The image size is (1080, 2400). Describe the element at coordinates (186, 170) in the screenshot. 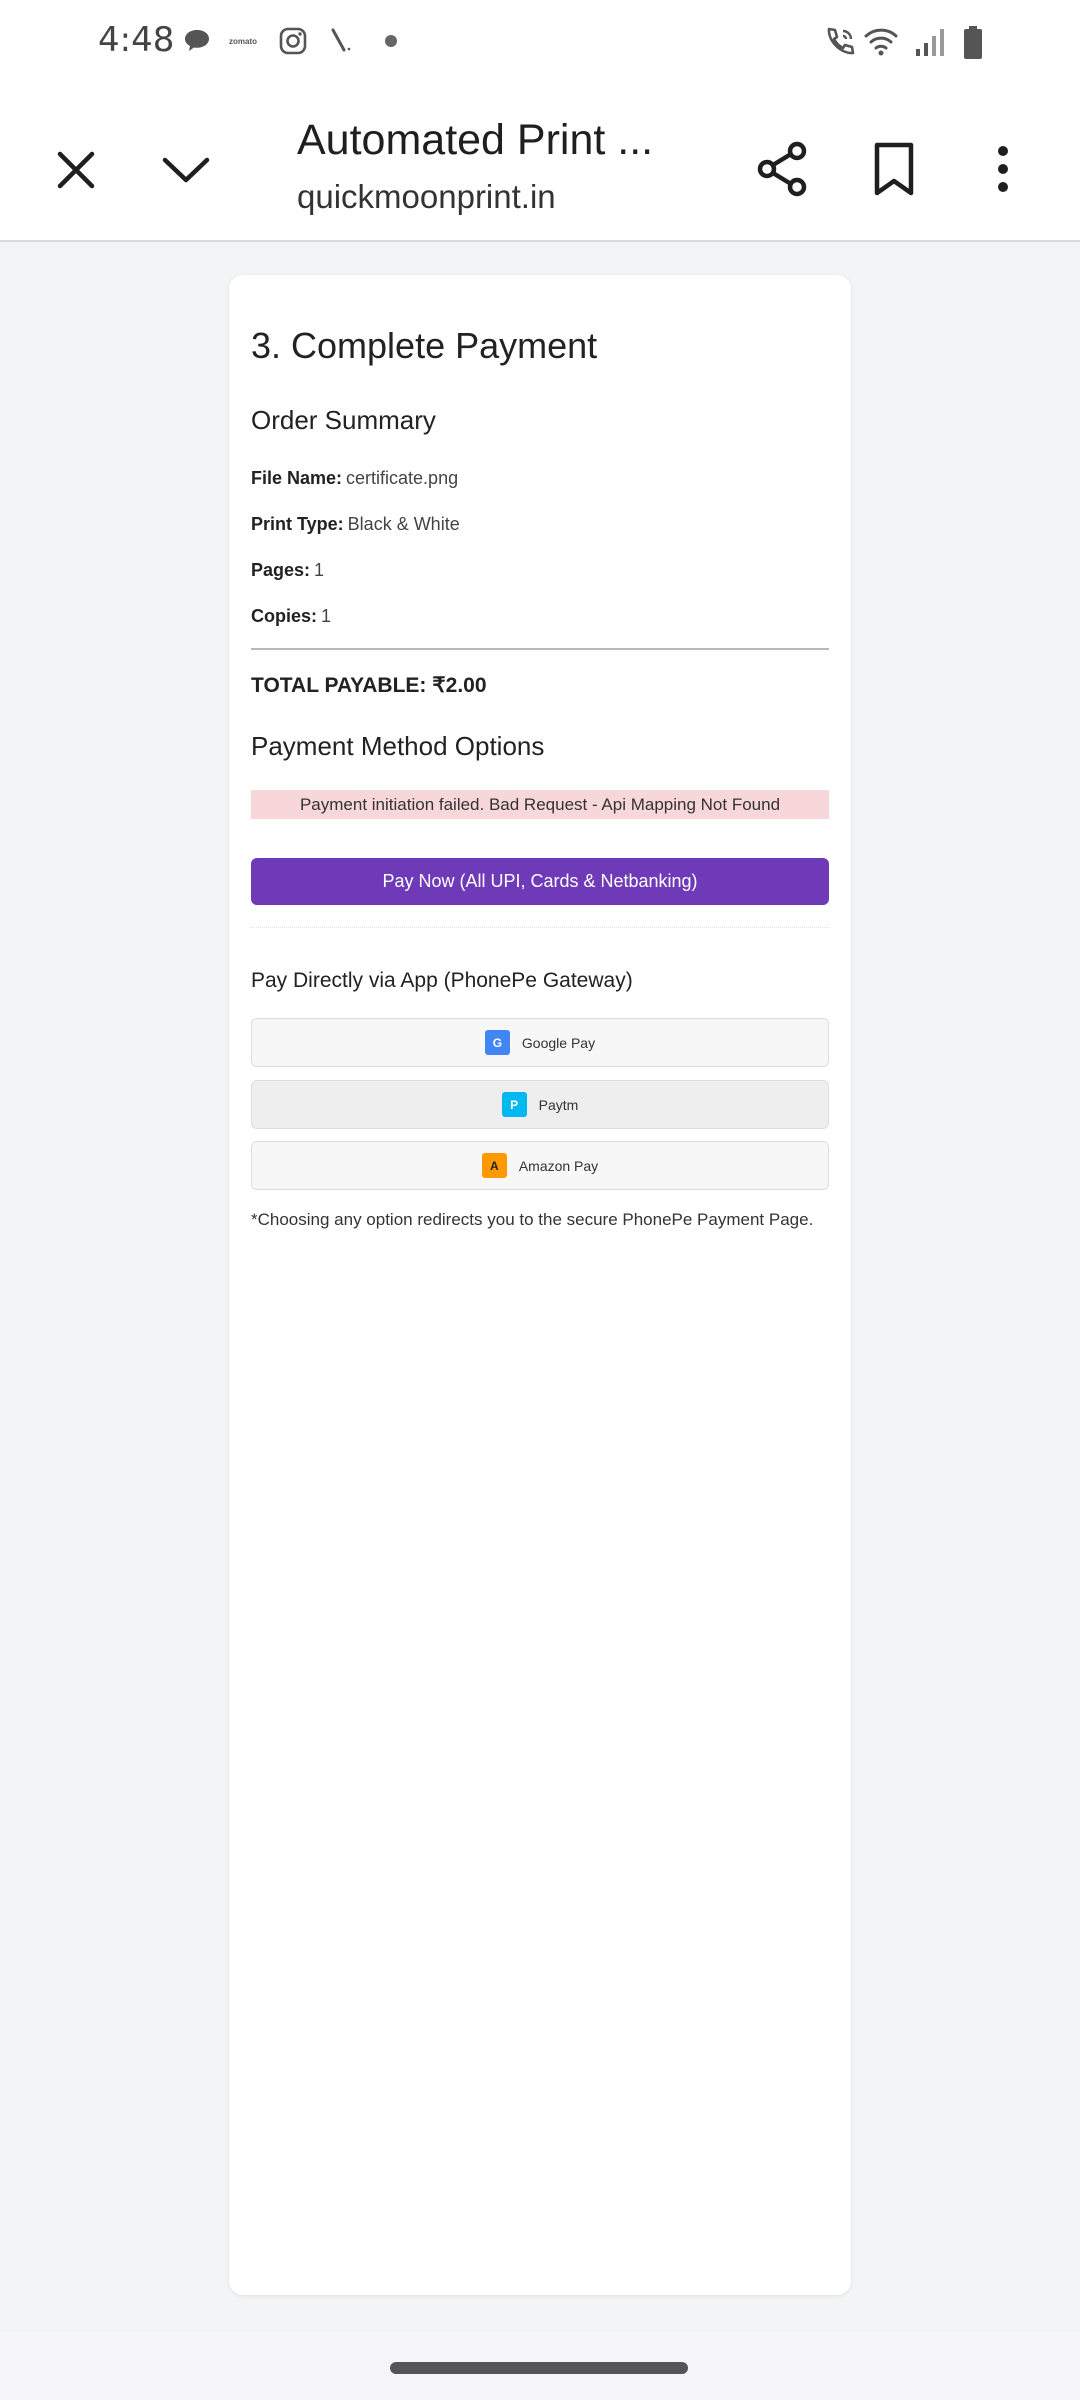

I see `chevron-down-icon` at that location.